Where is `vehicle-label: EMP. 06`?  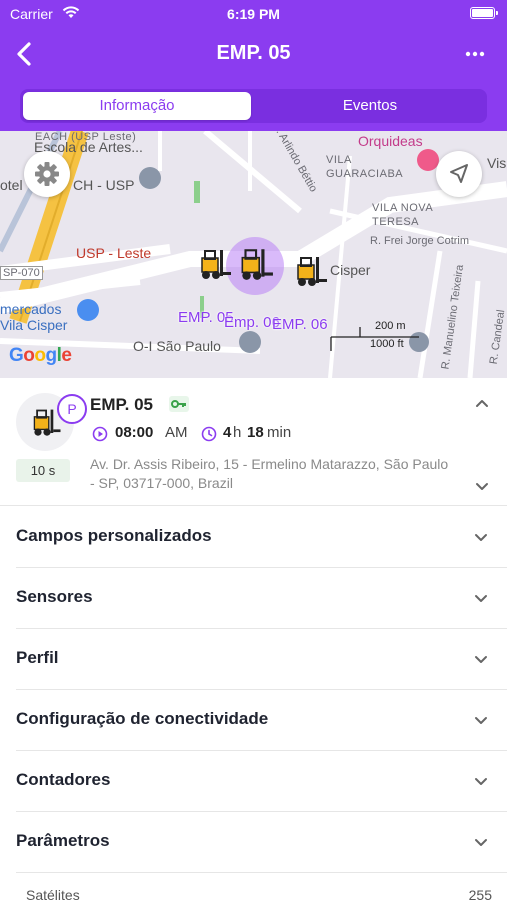 vehicle-label: EMP. 06 is located at coordinates (300, 324).